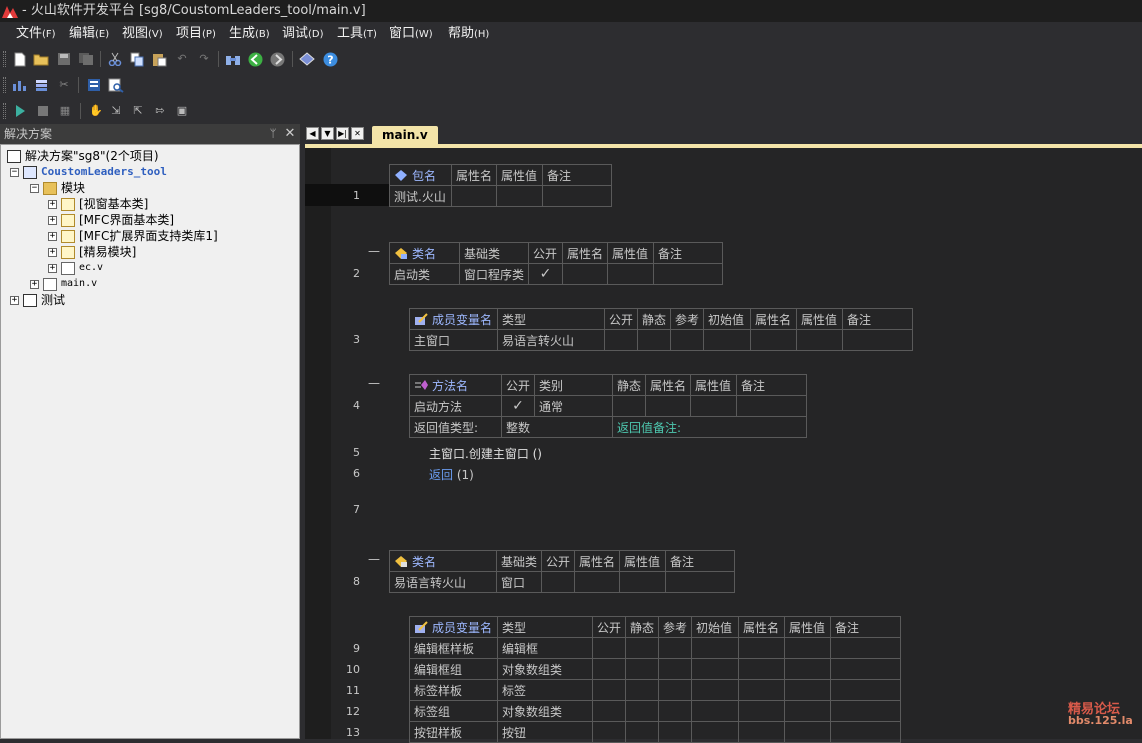 The image size is (1142, 743). What do you see at coordinates (545, 690) in the screenshot?
I see `member-type-cell: 标签` at bounding box center [545, 690].